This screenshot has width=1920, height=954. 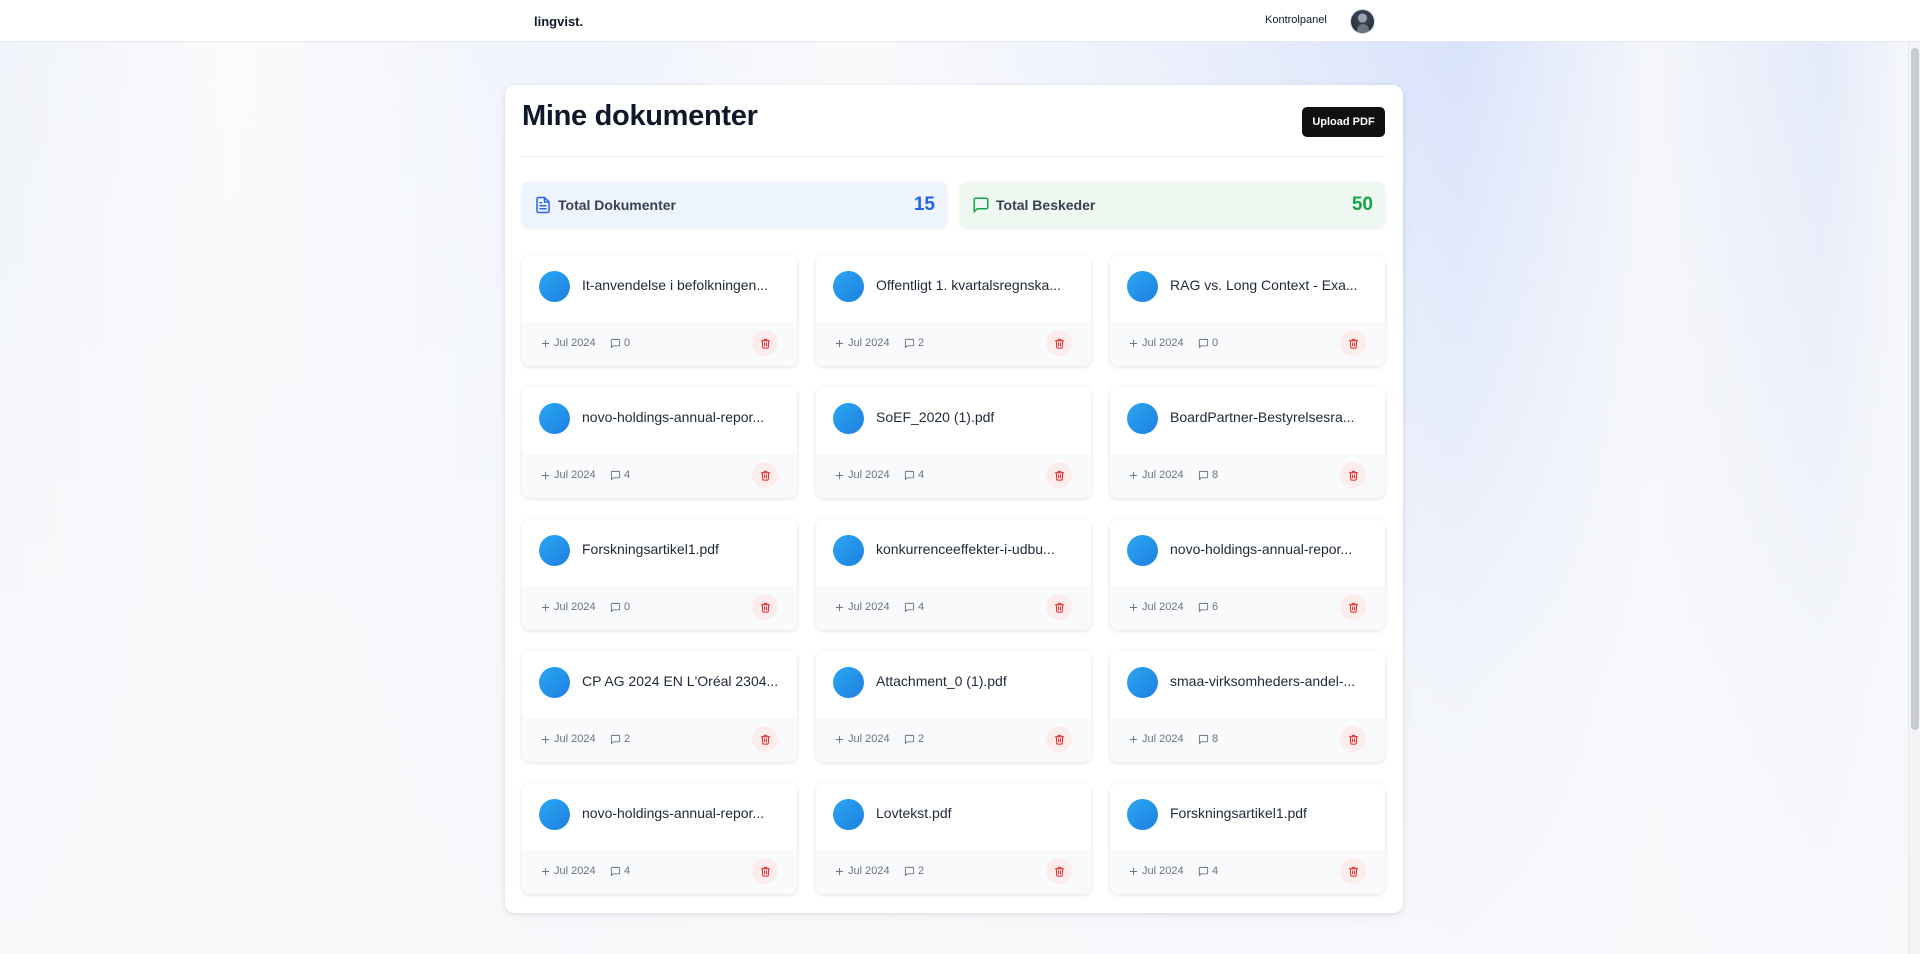 What do you see at coordinates (1343, 122) in the screenshot?
I see `upload-pdf-button: Upload PDF` at bounding box center [1343, 122].